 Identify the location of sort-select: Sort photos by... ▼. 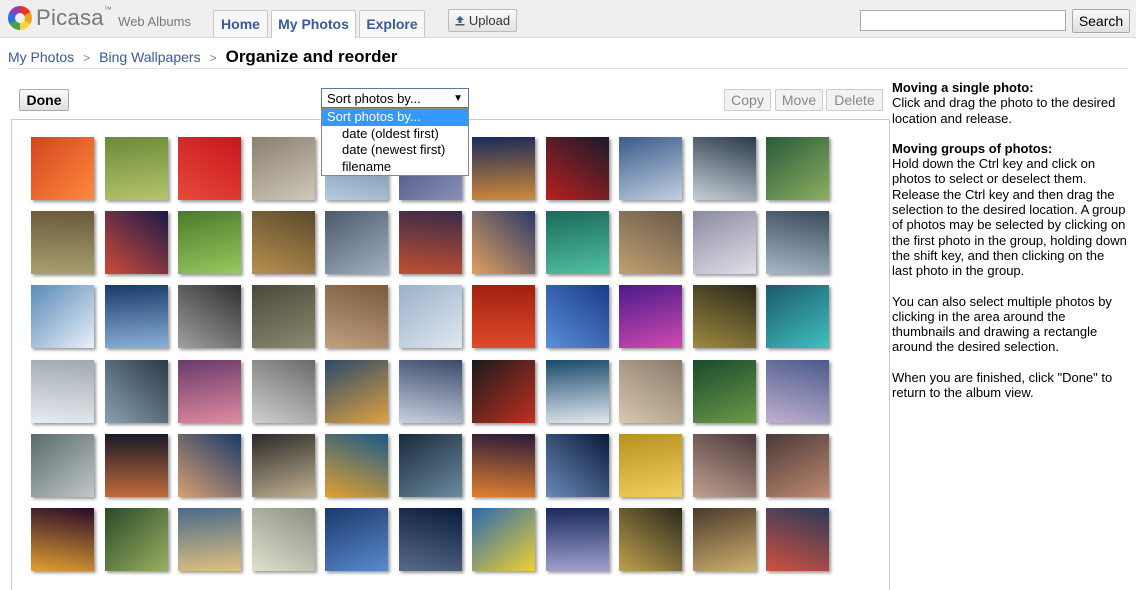
(395, 98).